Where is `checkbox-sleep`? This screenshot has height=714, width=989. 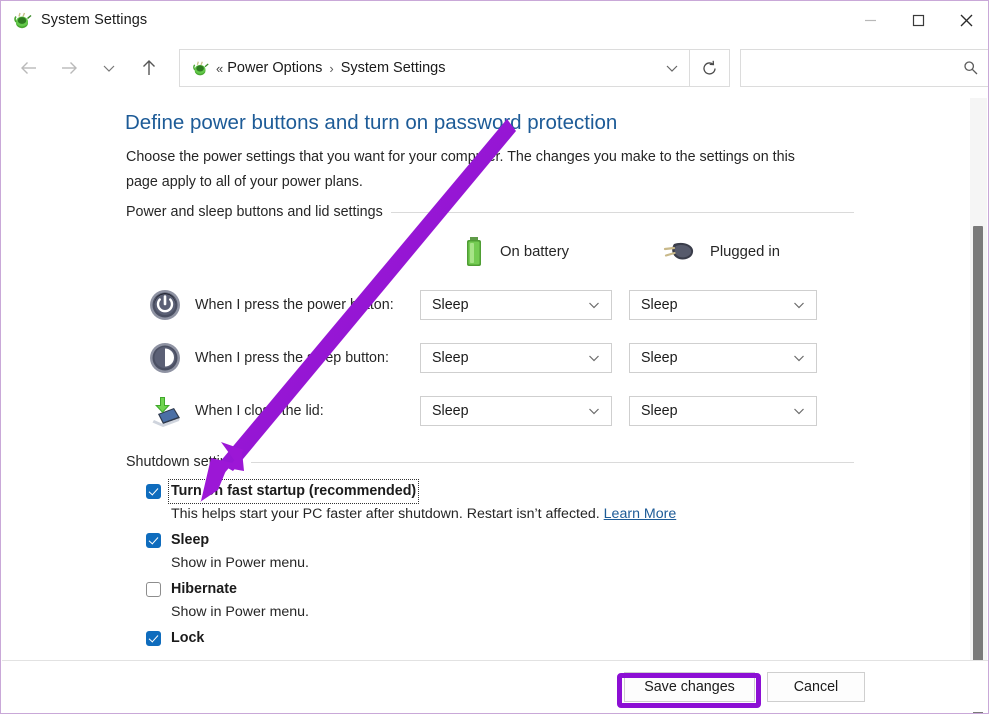 checkbox-sleep is located at coordinates (153, 540).